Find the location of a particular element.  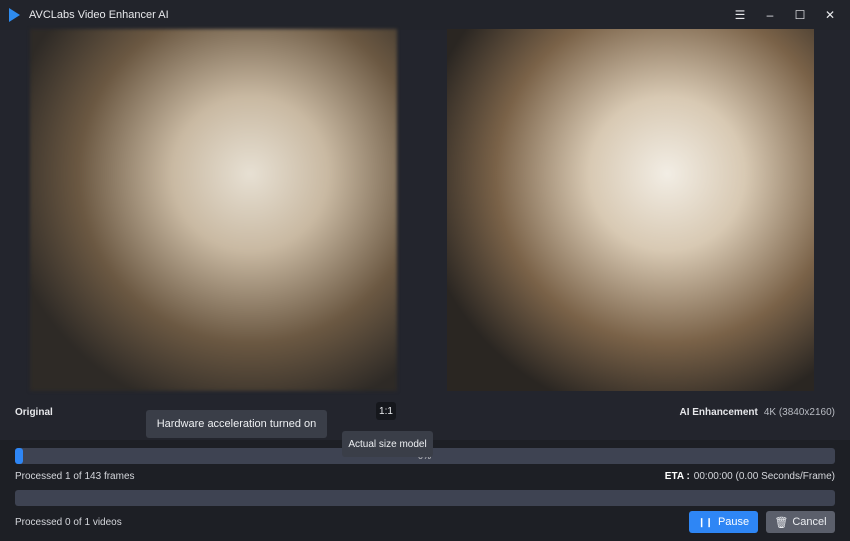

app-title: AVCLabs Video Enhancer AI is located at coordinates (99, 15).